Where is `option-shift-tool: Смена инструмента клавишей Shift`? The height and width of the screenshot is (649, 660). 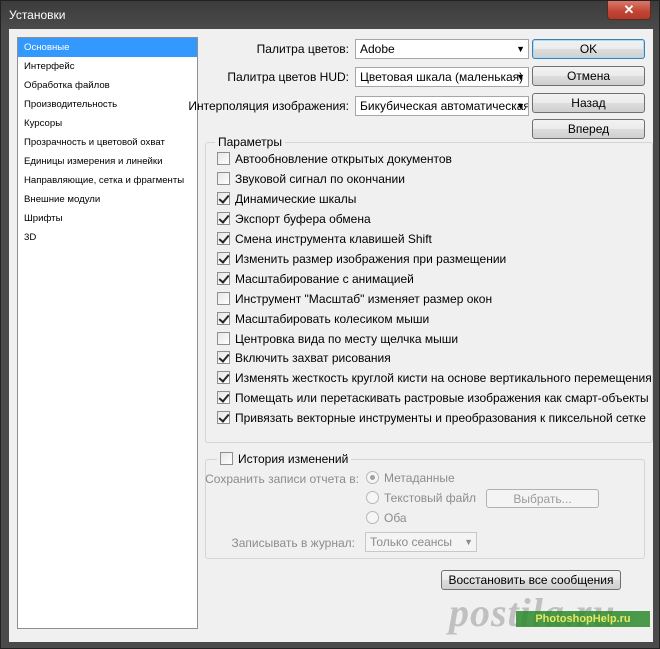
option-shift-tool: Смена инструмента клавишей Shift is located at coordinates (324, 241).